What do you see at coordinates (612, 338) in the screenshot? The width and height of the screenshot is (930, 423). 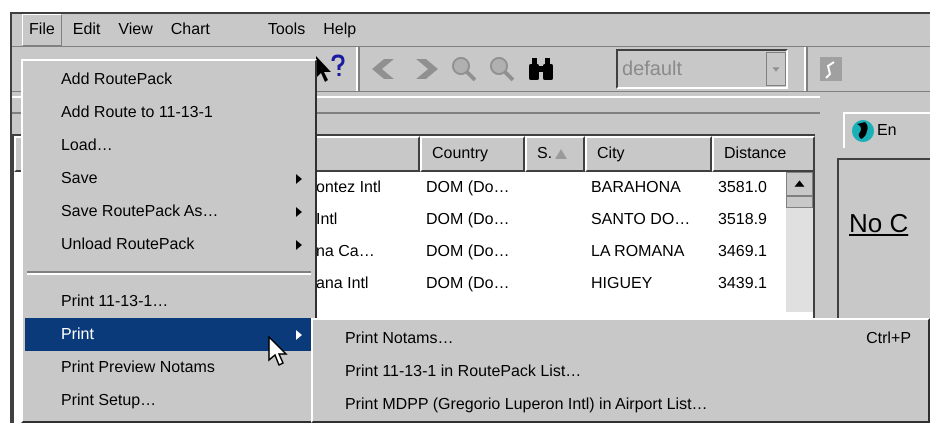 I see `menu-item: Print Notams… Ctrl+P` at bounding box center [612, 338].